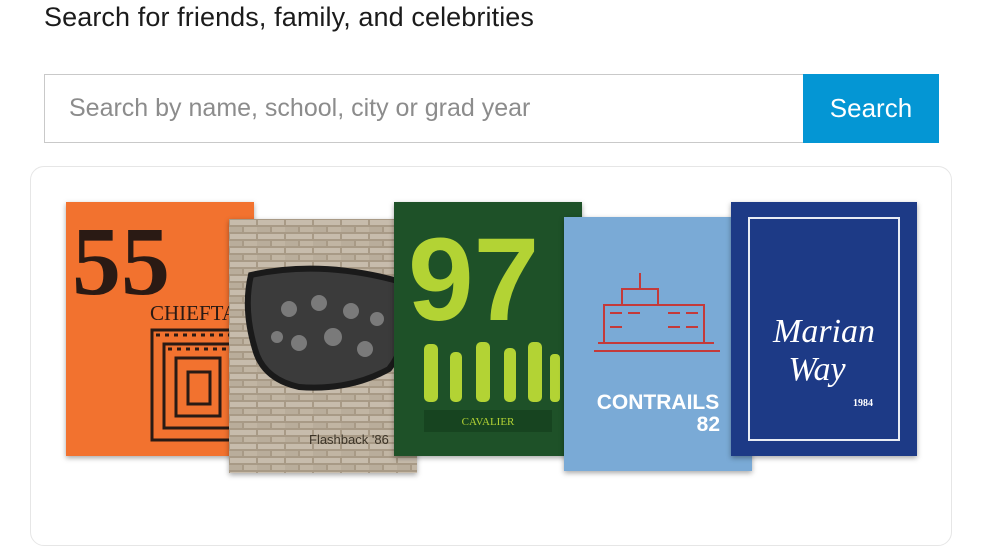 The width and height of the screenshot is (986, 546). What do you see at coordinates (423, 108) in the screenshot?
I see `search-input` at bounding box center [423, 108].